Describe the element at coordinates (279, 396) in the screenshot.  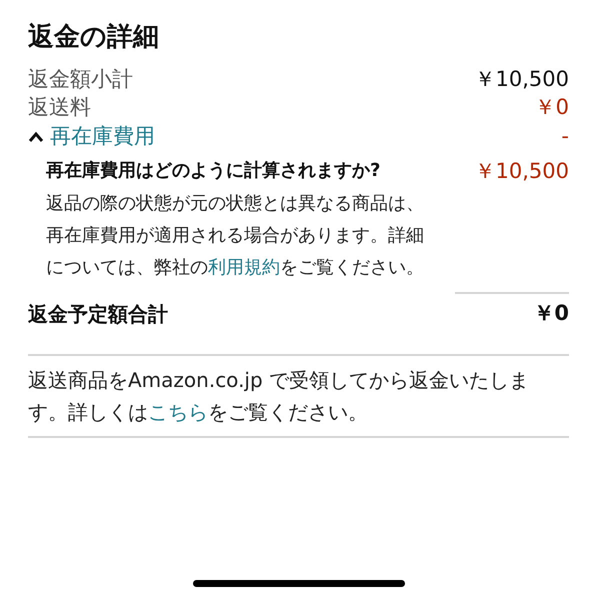
I see `refund-note: 返送商品をAmazon.co.jp で受領してから返金いたします。詳しくはこちら をご覧ください。` at that location.